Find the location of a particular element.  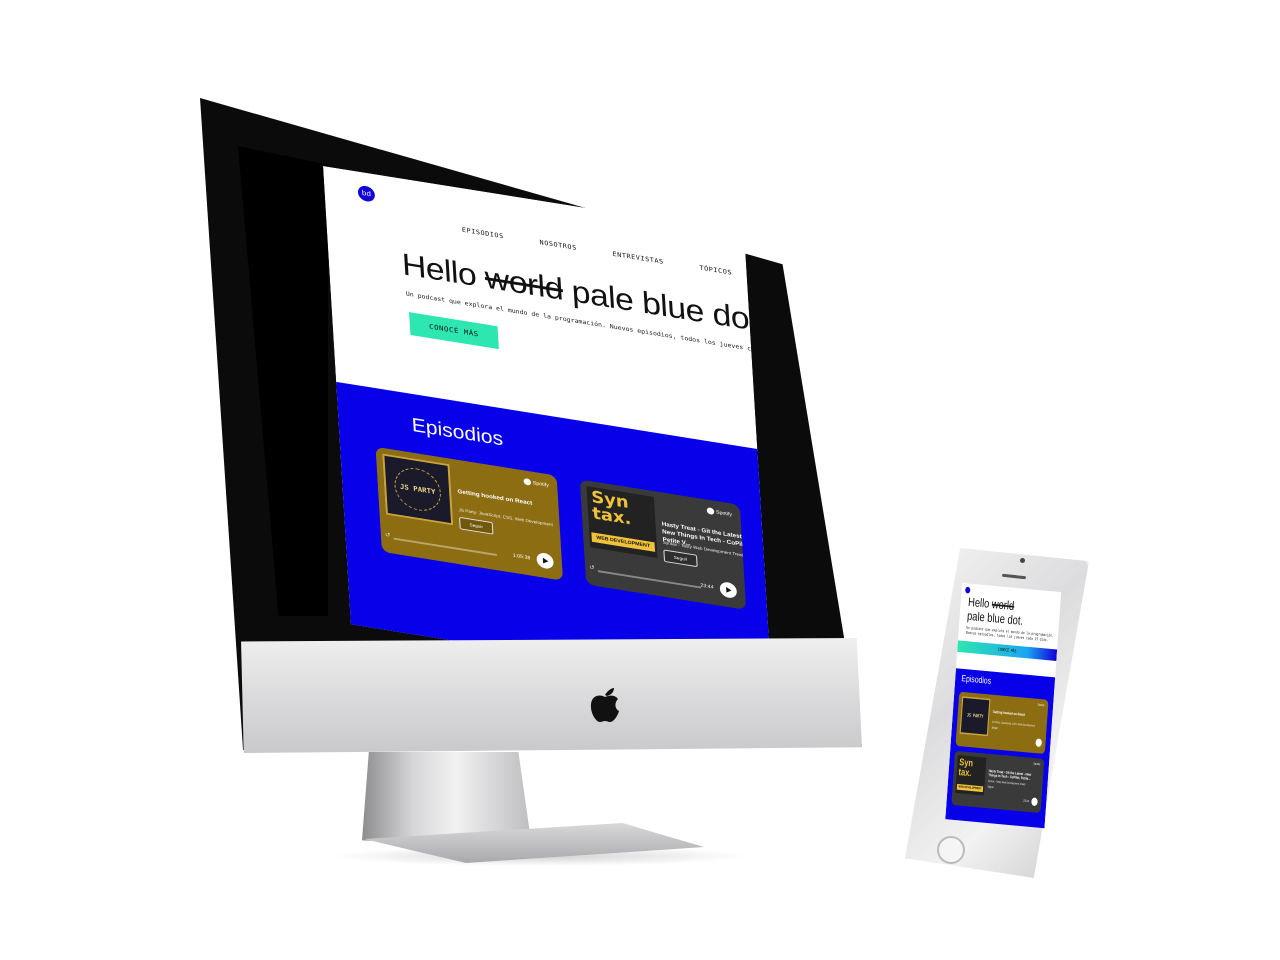

mobile-jsparty-cover-art: JS PARTY is located at coordinates (975, 716).